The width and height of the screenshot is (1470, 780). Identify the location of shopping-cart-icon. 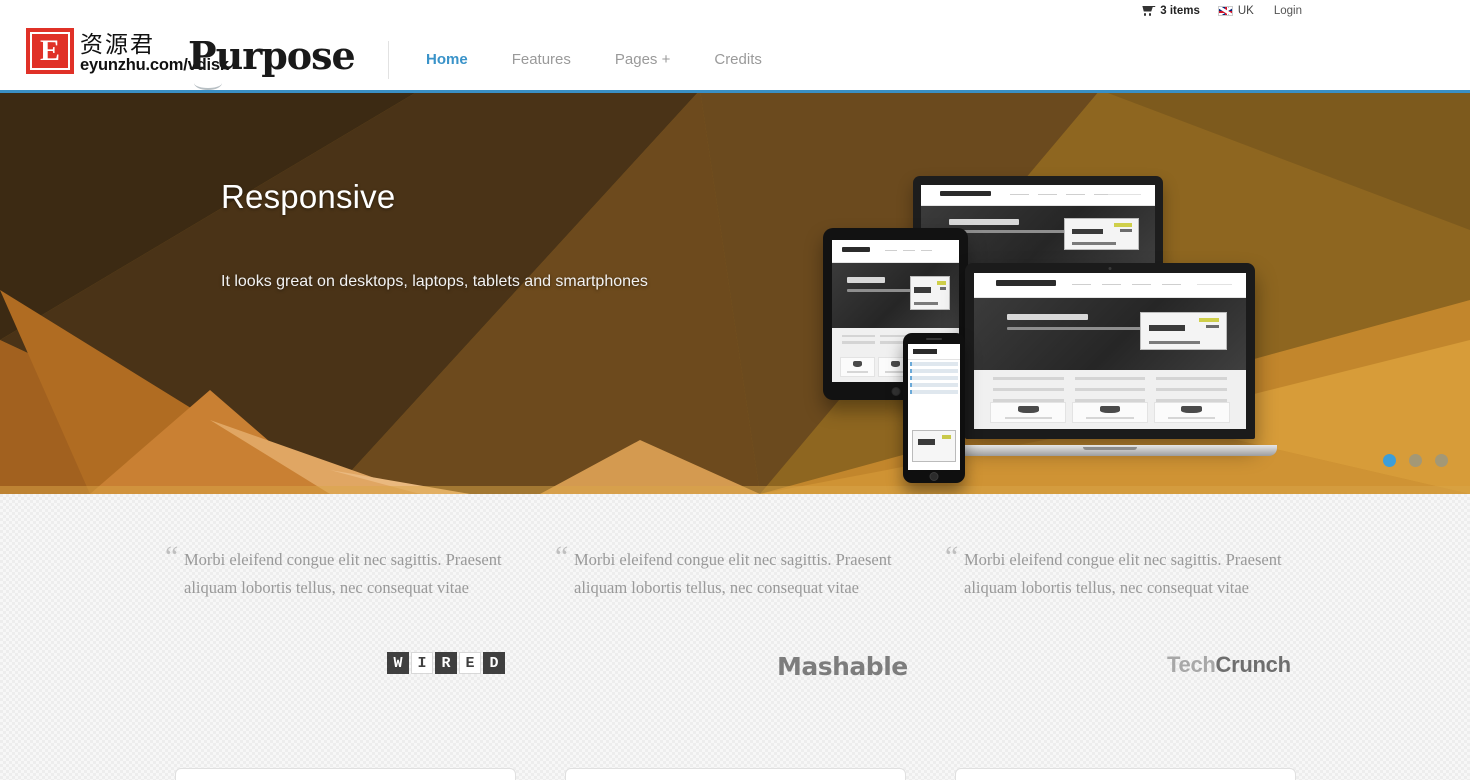
(1149, 11).